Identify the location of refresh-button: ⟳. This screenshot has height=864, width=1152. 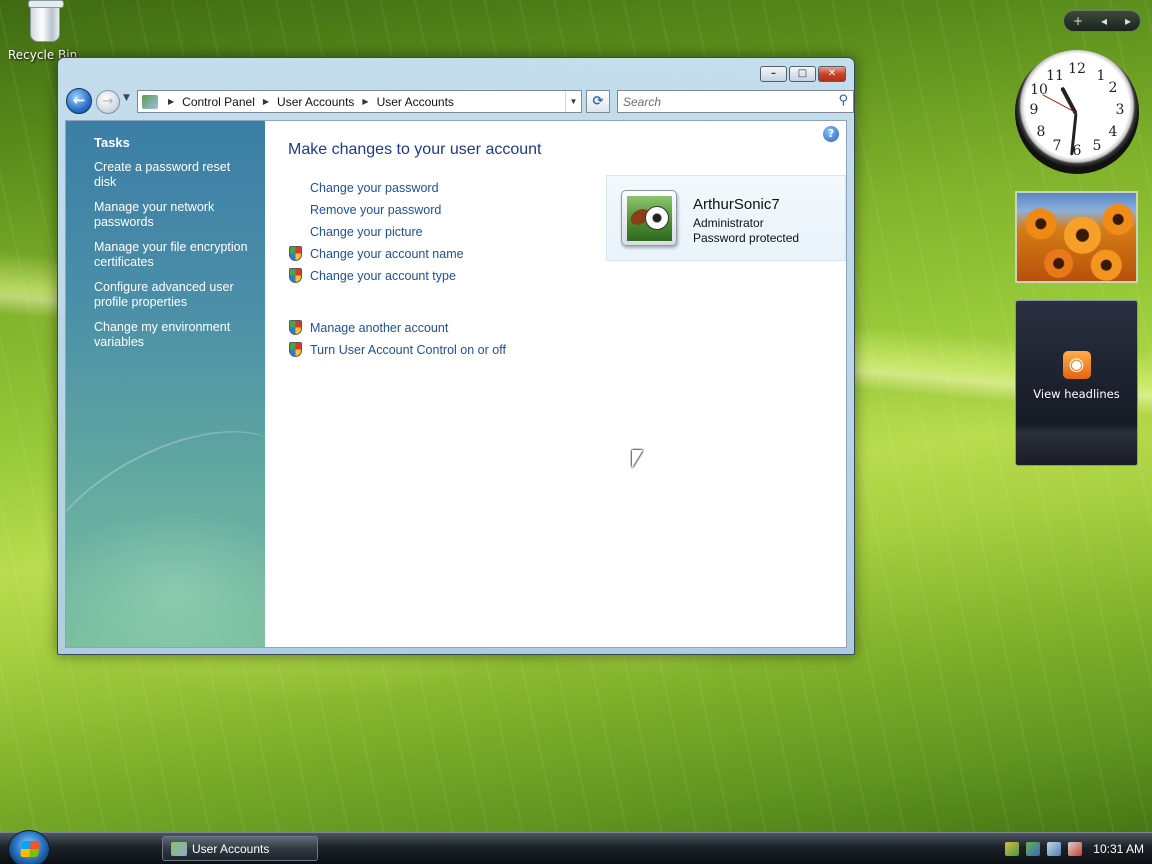
(598, 101).